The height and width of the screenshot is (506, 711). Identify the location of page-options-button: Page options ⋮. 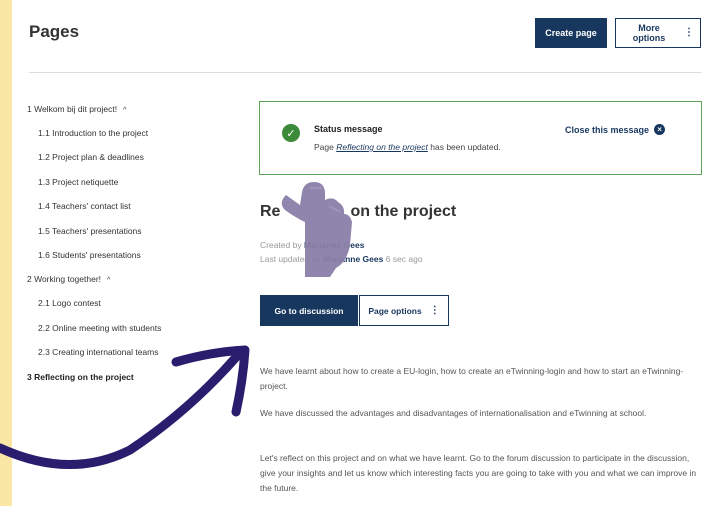
(404, 310).